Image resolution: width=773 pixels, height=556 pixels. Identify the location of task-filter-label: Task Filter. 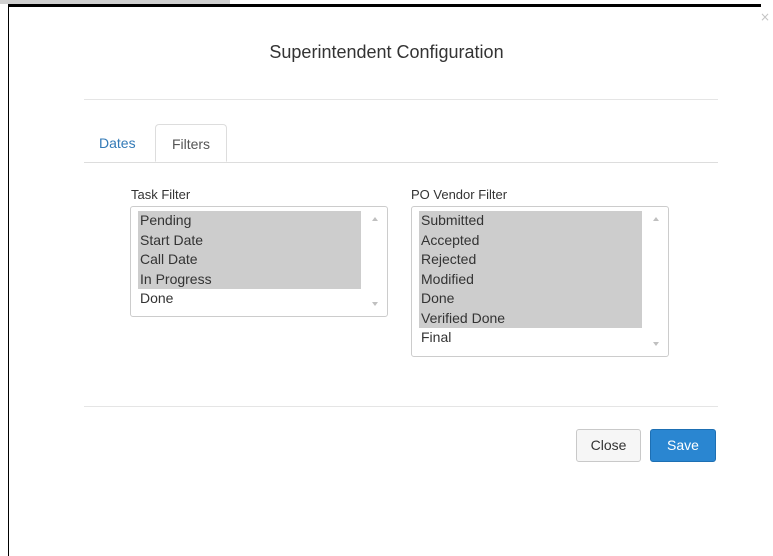
(161, 194).